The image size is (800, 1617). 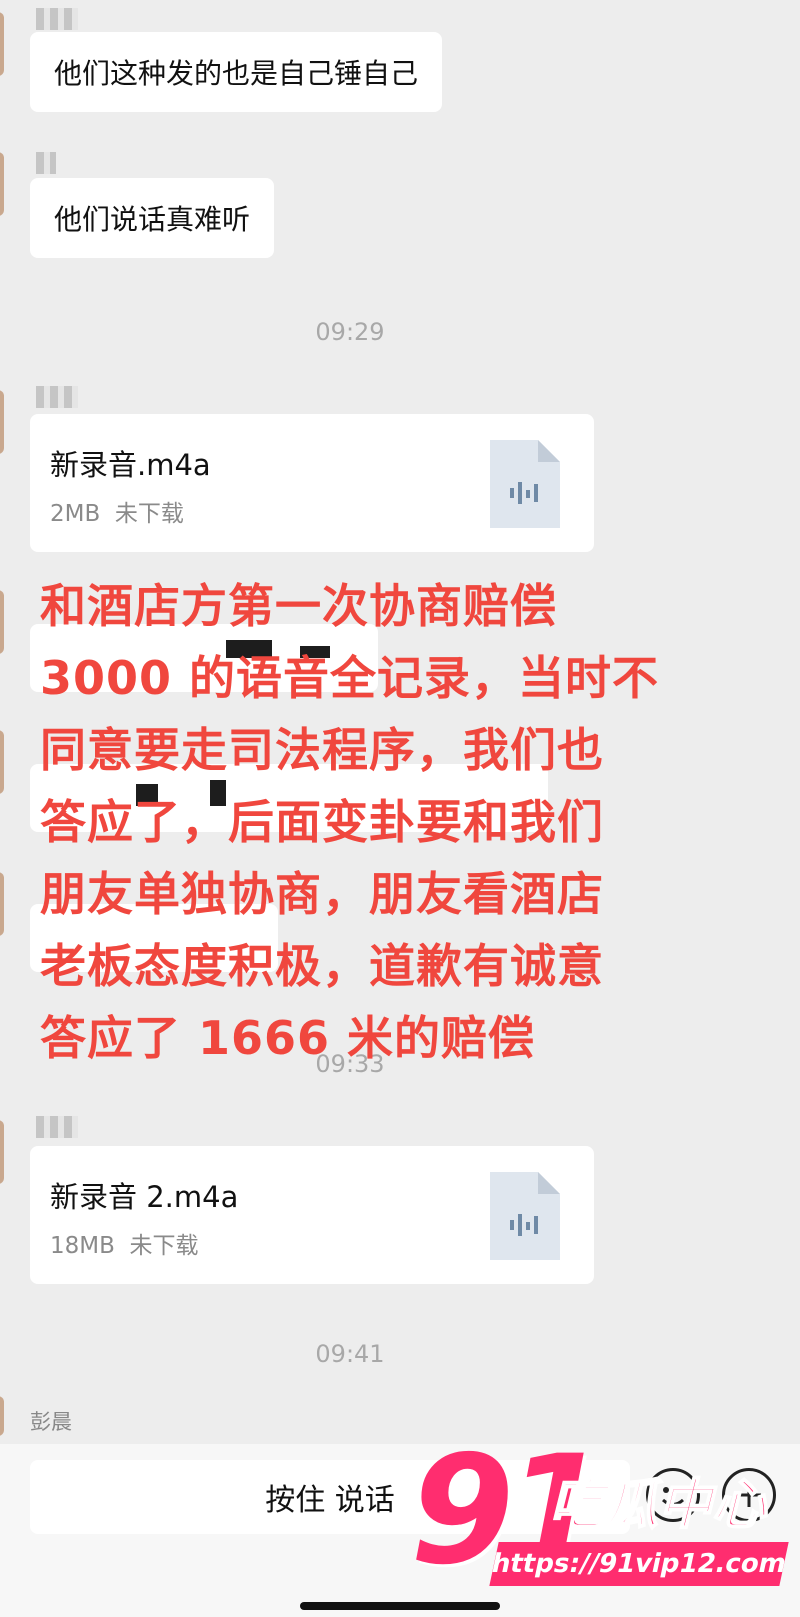 I want to click on file-name: 新录音 2.m4a, so click(x=144, y=1197).